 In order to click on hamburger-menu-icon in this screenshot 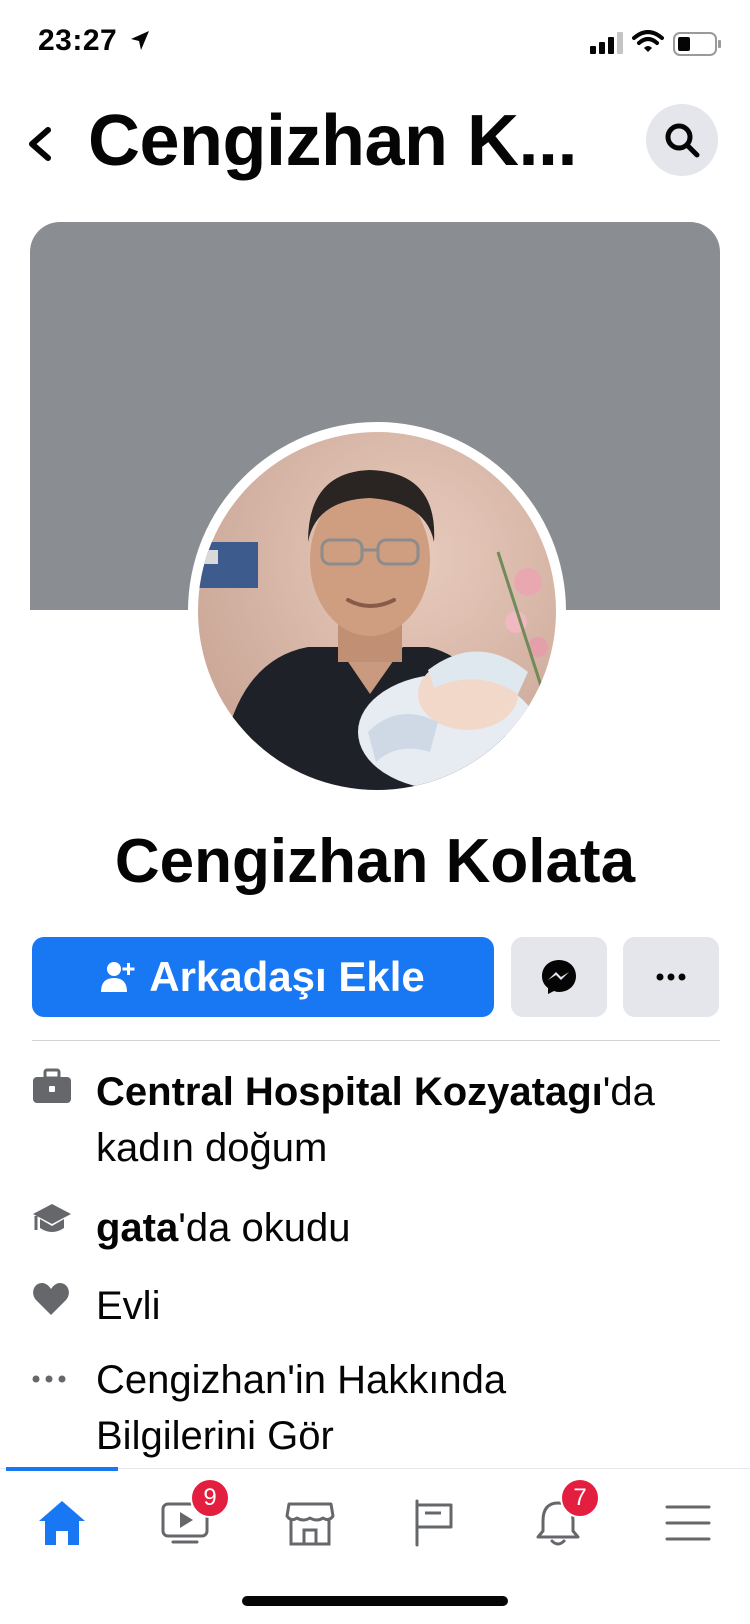, I will do `click(688, 1523)`.